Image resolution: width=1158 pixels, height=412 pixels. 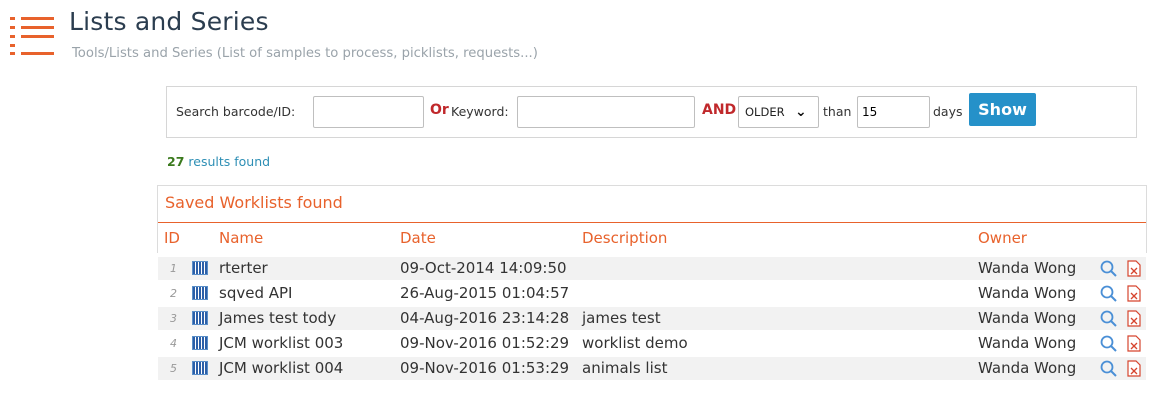 What do you see at coordinates (485, 293) in the screenshot?
I see `row-date: 26-Aug-2015 01:04:57` at bounding box center [485, 293].